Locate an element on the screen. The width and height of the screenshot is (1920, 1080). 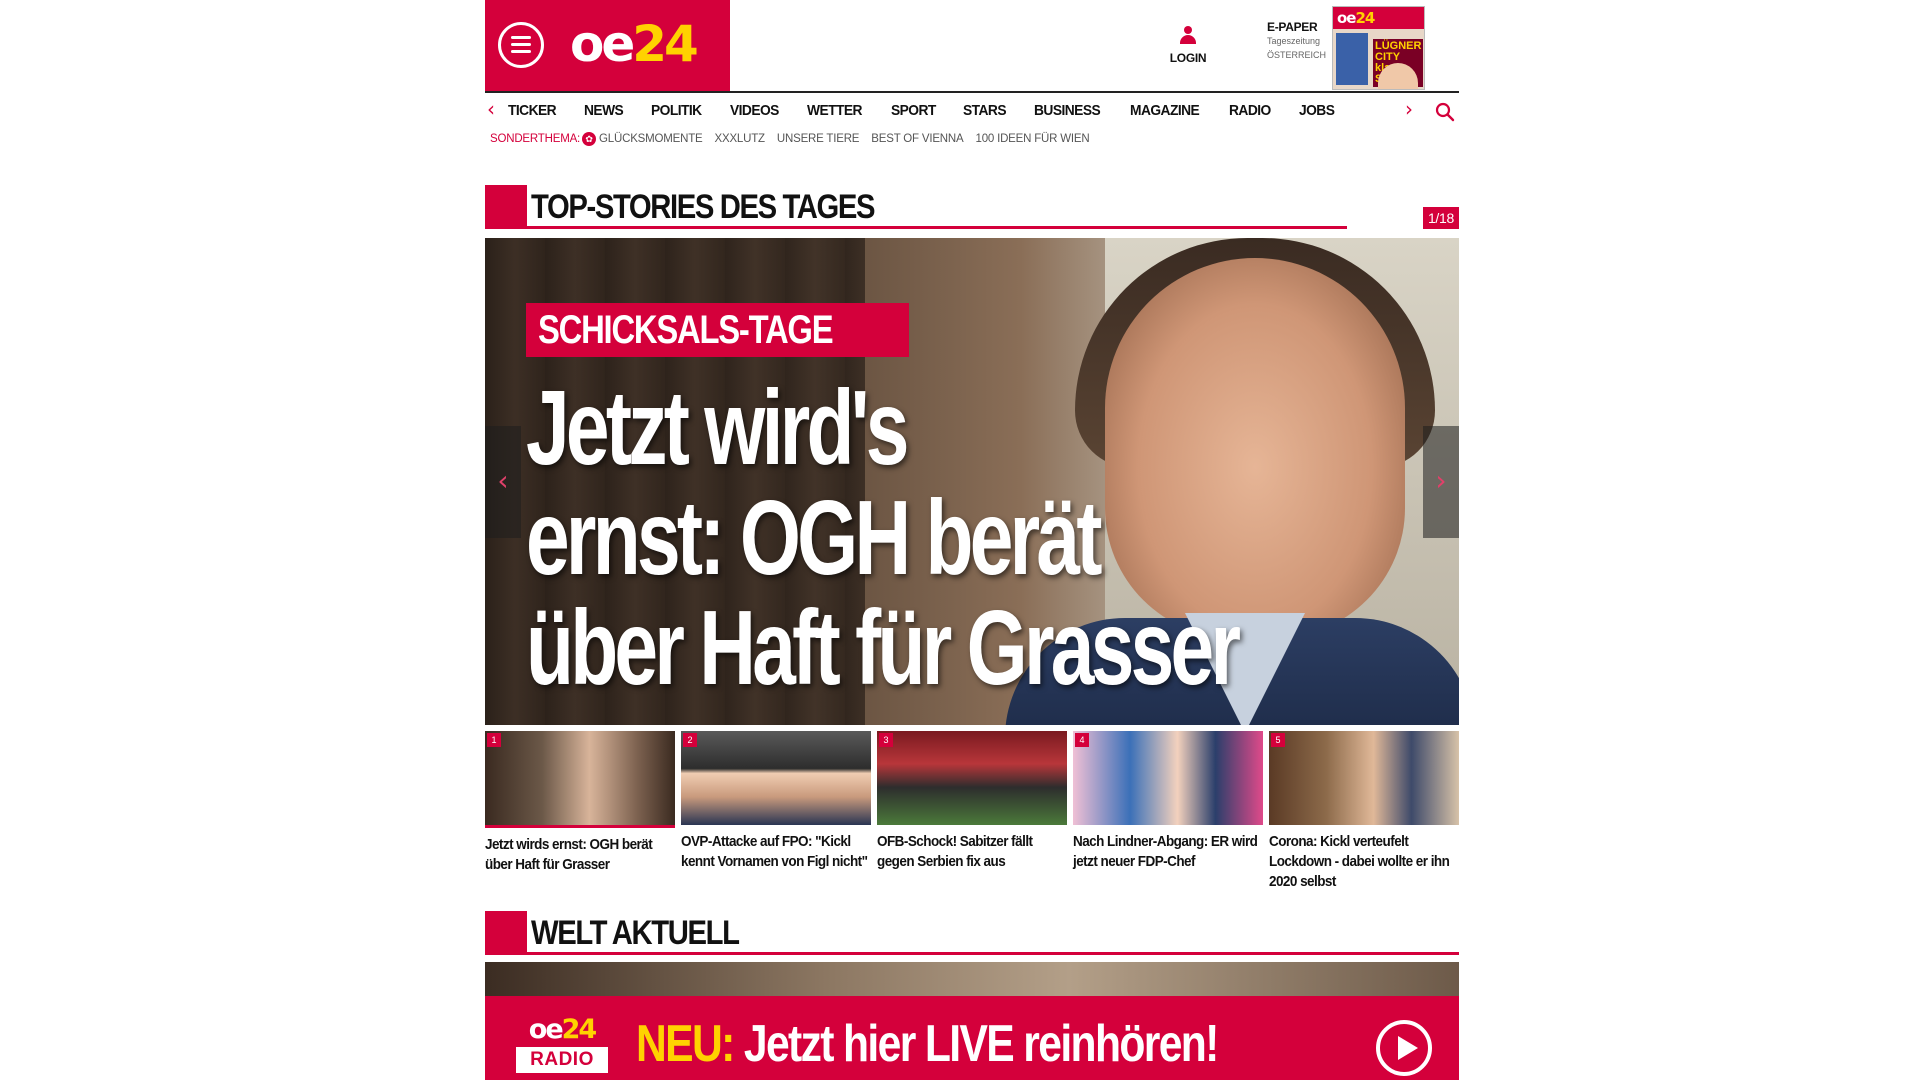
special-topic-label: SONDERTHEMA: is located at coordinates (535, 139).